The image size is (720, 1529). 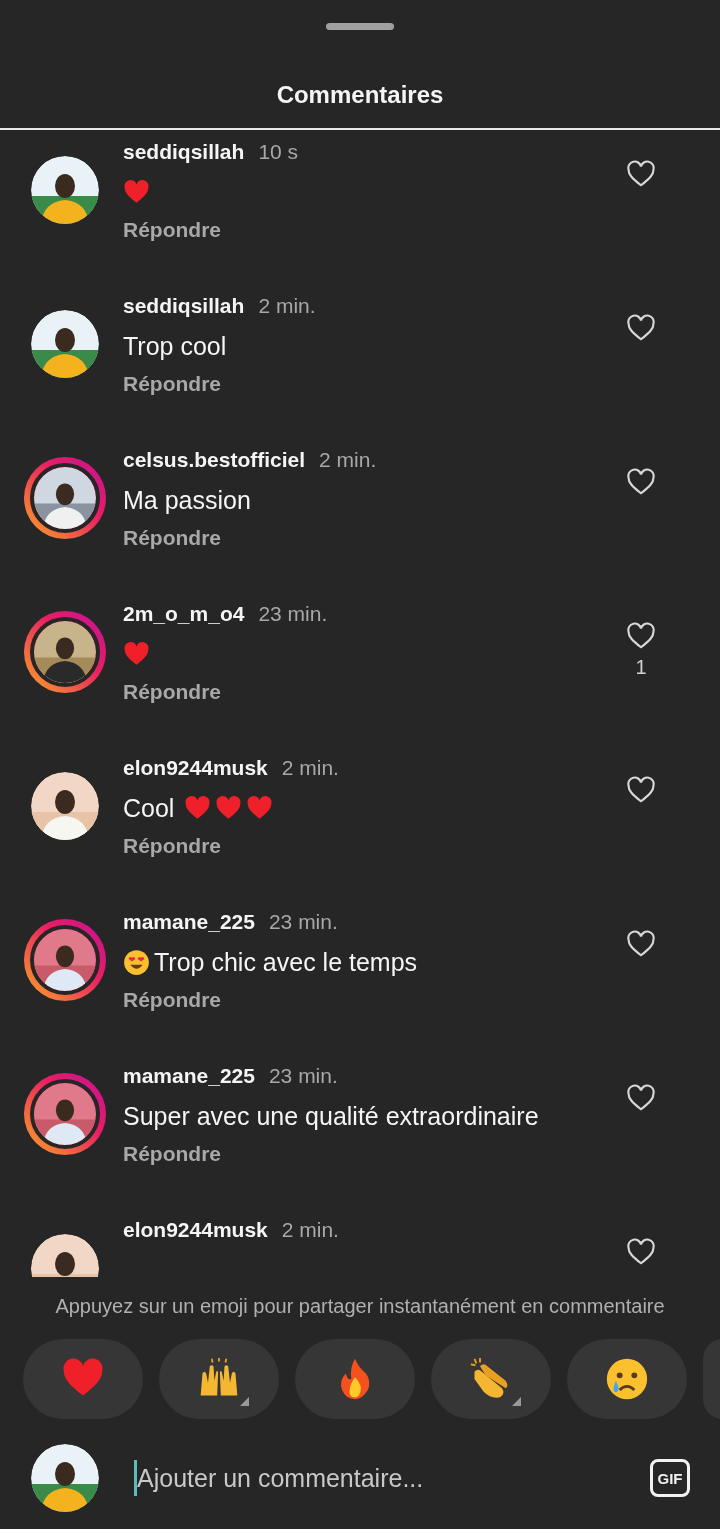 What do you see at coordinates (360, 26) in the screenshot?
I see `drag-handle` at bounding box center [360, 26].